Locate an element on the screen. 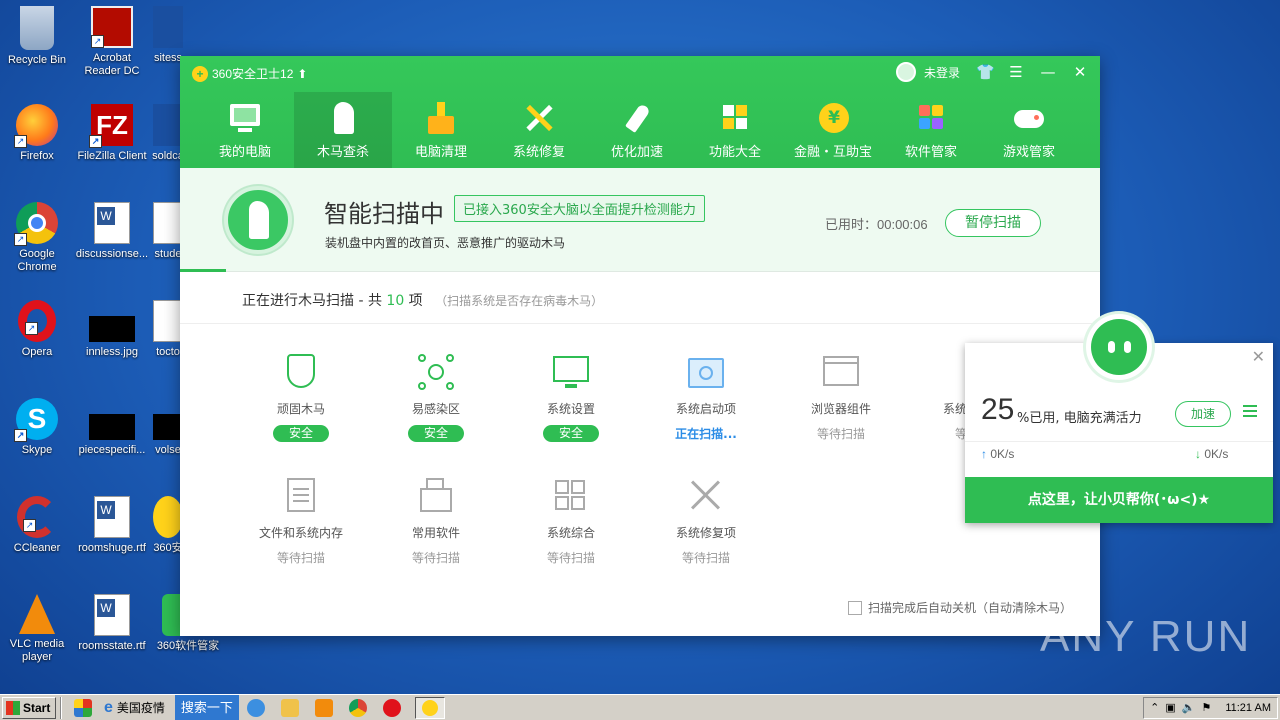 This screenshot has height=720, width=1280. chrome-icon: ↗ is located at coordinates (36, 224).